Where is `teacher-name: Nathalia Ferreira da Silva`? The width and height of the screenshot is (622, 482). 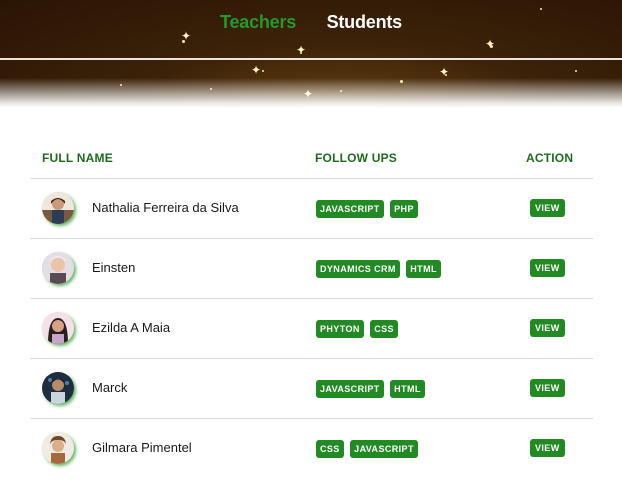 teacher-name: Nathalia Ferreira da Silva is located at coordinates (165, 207).